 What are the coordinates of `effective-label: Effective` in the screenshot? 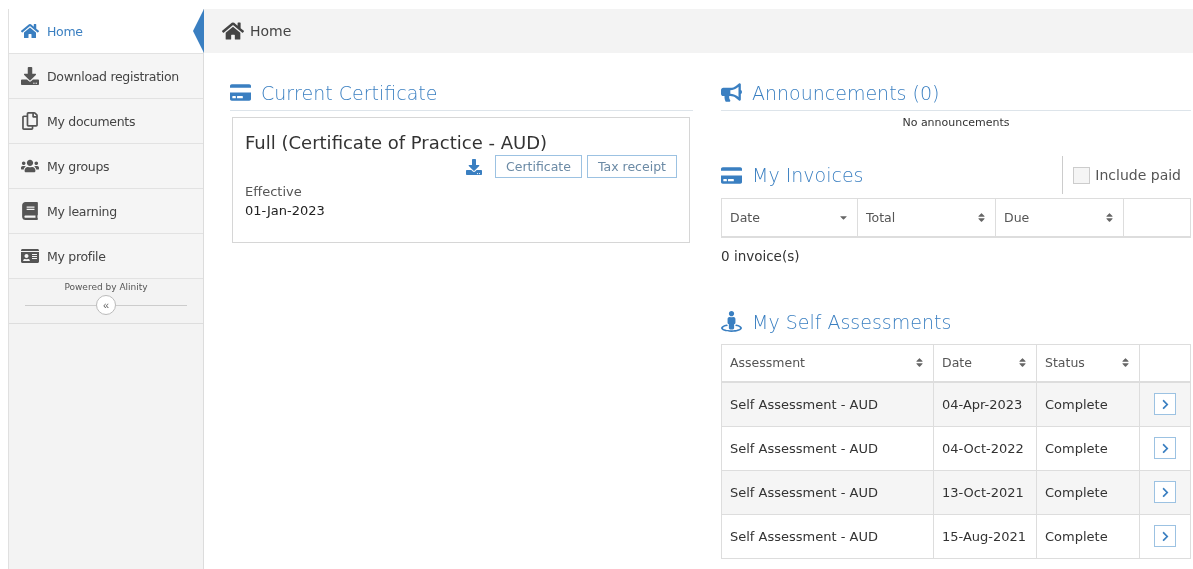 It's located at (274, 191).